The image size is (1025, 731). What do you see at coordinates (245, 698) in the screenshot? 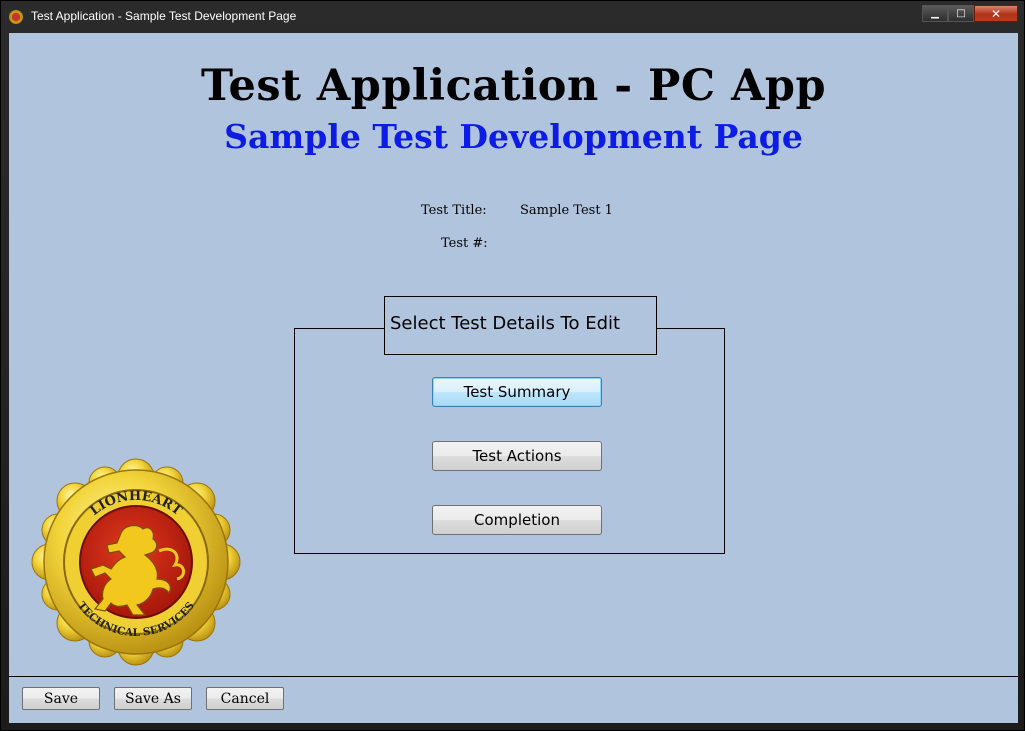
I see `cancel-button: Cancel` at bounding box center [245, 698].